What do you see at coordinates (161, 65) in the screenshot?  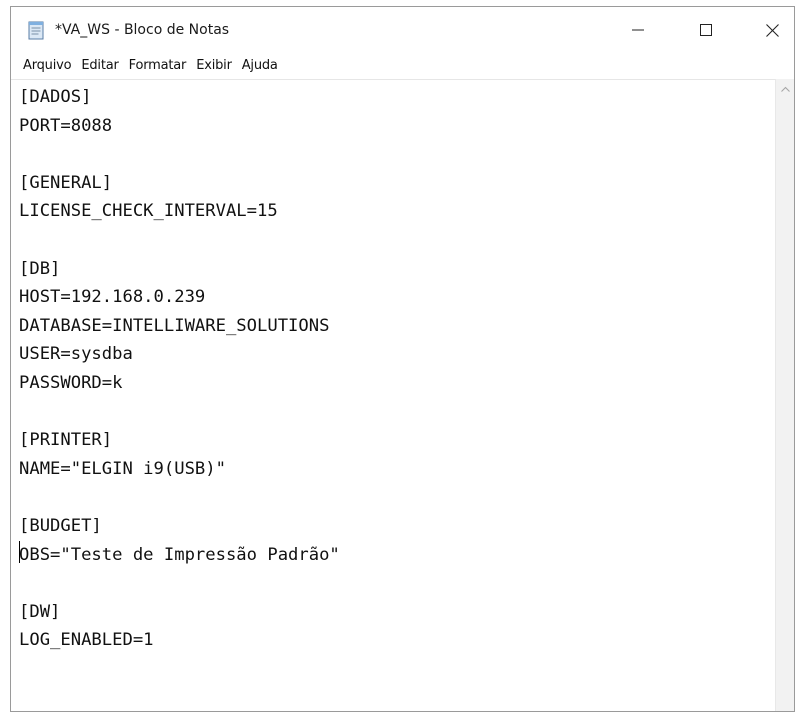 I see `menu-formatar: Formatar` at bounding box center [161, 65].